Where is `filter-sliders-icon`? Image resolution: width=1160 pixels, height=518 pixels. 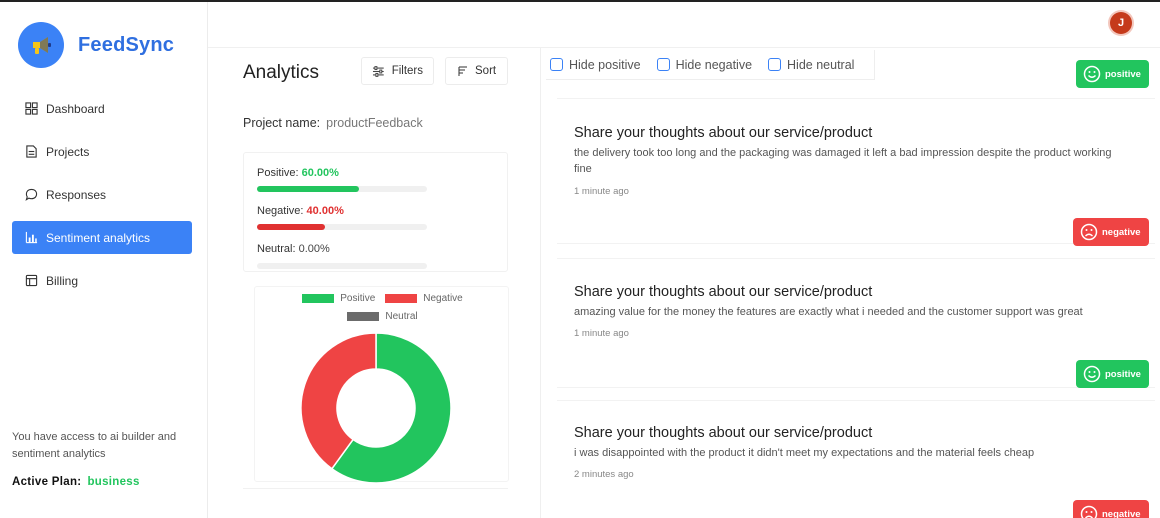
filter-sliders-icon is located at coordinates (378, 71).